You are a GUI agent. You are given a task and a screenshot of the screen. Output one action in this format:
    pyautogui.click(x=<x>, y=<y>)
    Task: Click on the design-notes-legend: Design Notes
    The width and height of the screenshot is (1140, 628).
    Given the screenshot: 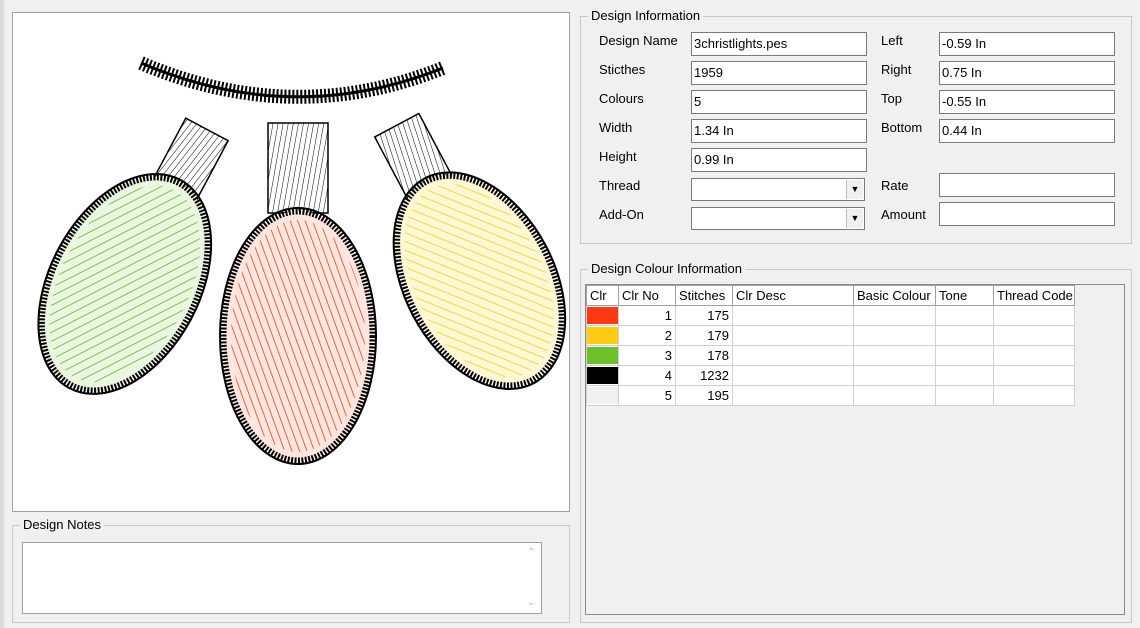 What is the action you would take?
    pyautogui.click(x=62, y=525)
    